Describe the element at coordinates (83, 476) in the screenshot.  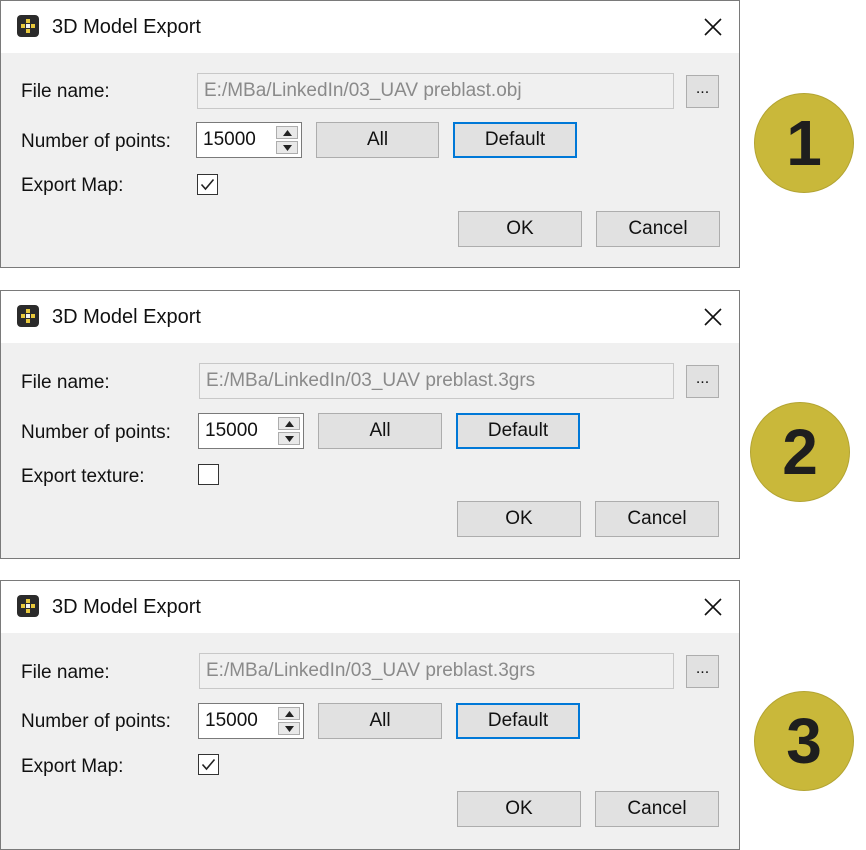
I see `export-option-label: Export texture:` at that location.